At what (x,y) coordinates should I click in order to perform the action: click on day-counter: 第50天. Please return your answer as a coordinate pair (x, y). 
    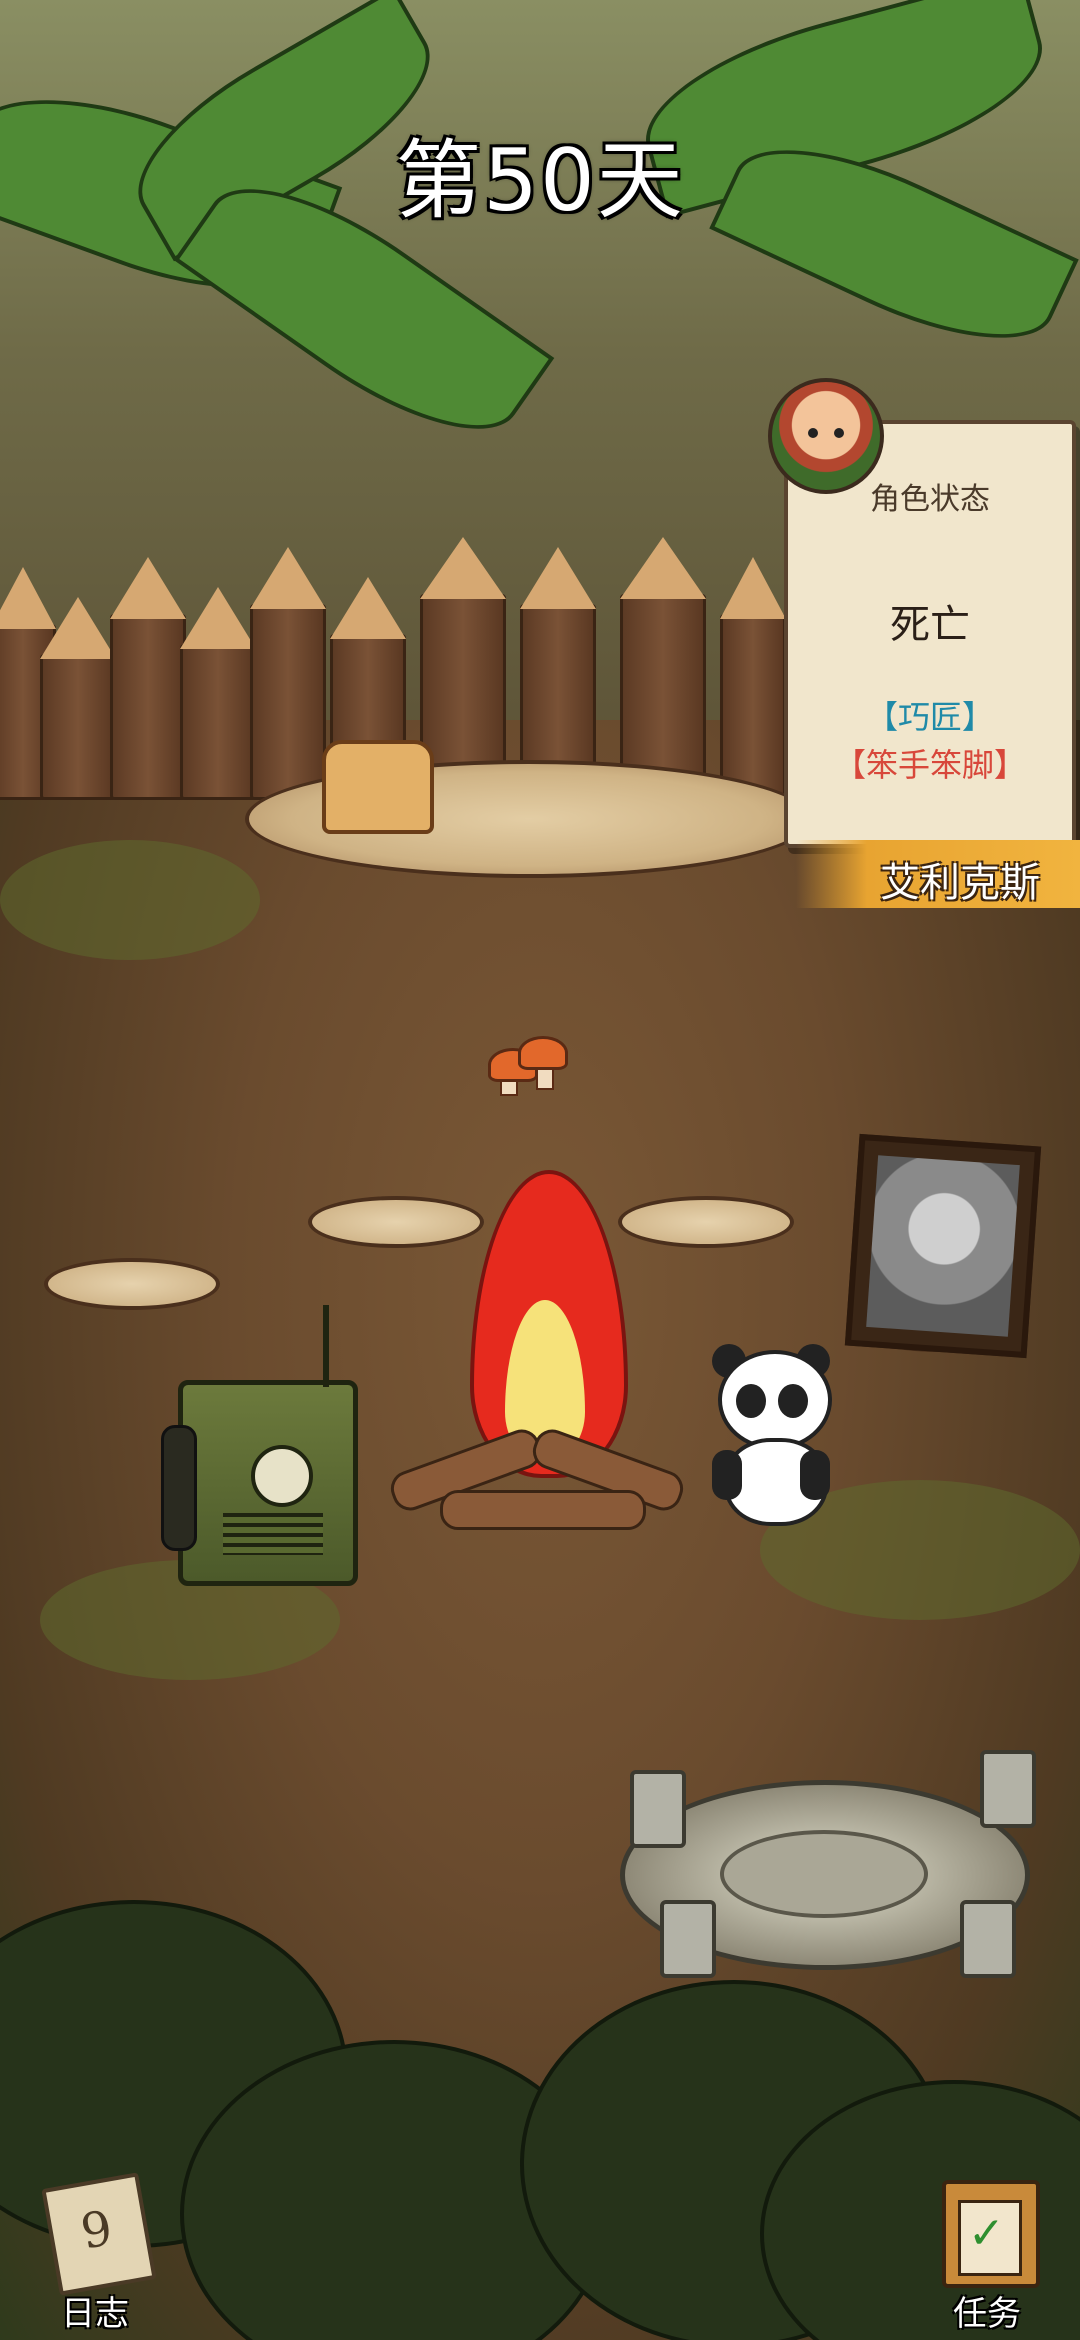
    Looking at the image, I should click on (540, 181).